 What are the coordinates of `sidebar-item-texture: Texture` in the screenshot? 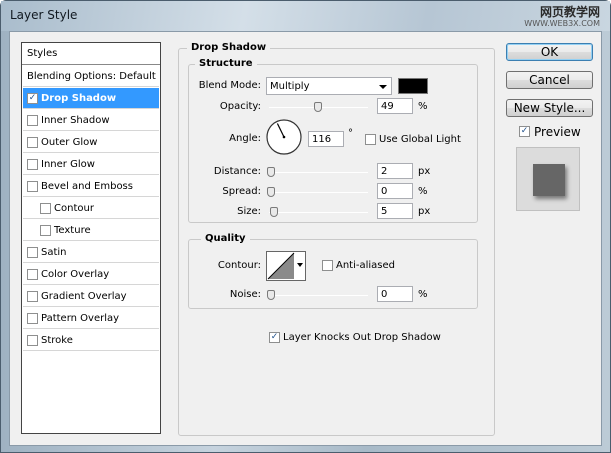 It's located at (91, 230).